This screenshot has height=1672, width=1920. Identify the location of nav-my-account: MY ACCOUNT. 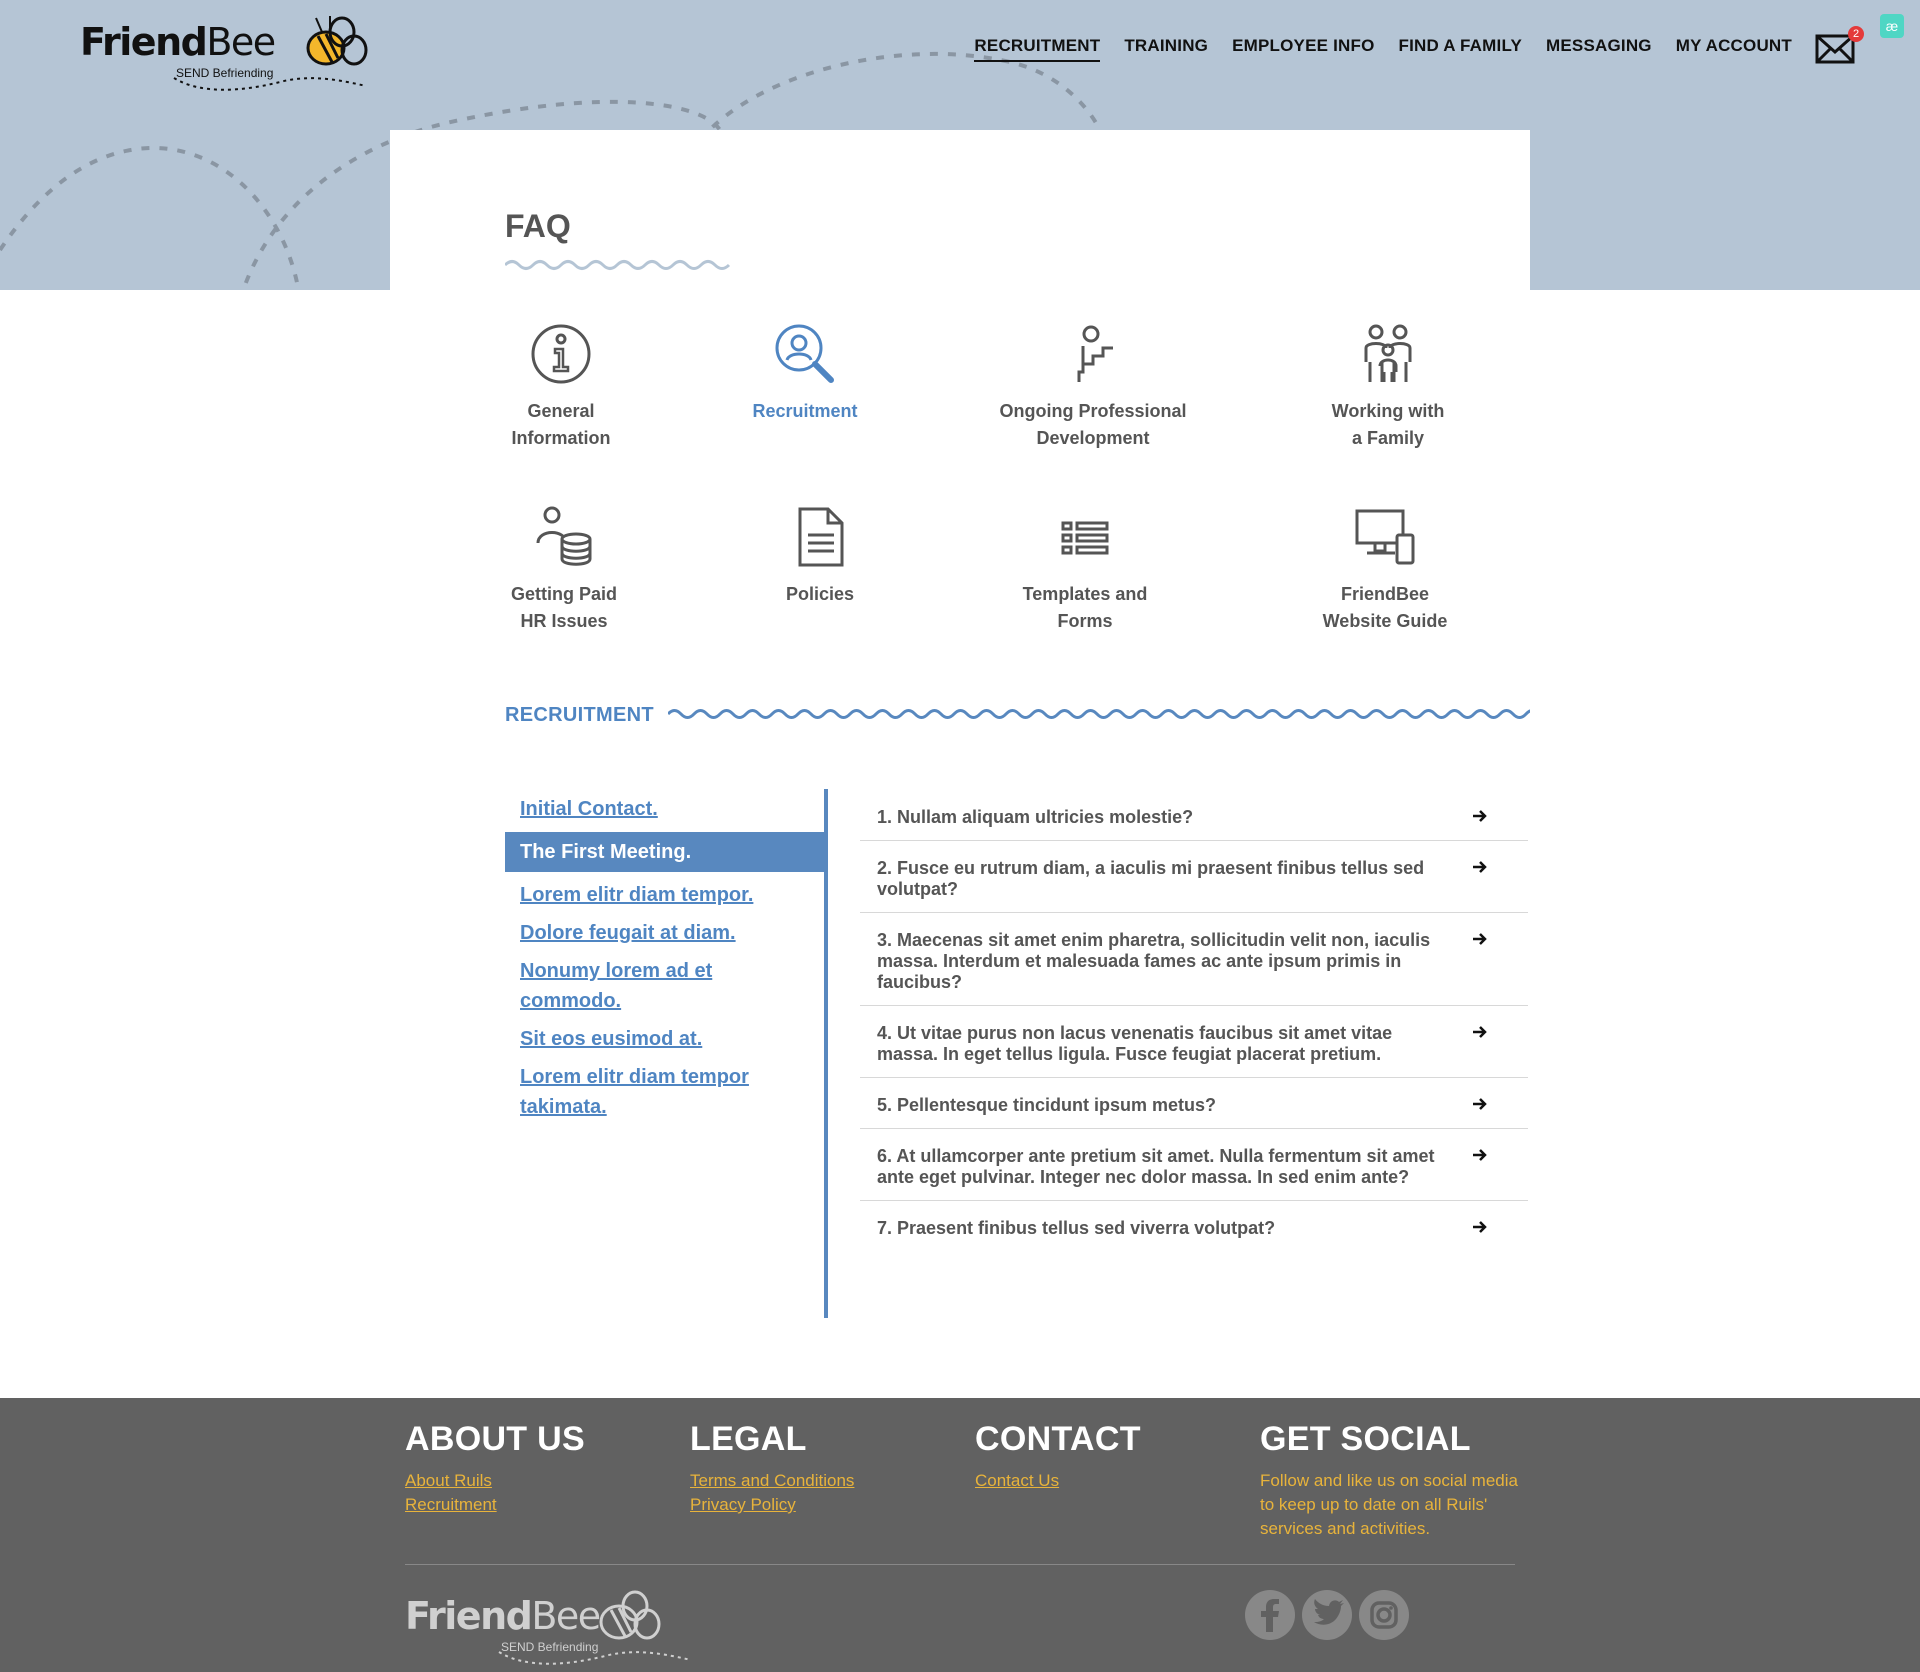
(1734, 49).